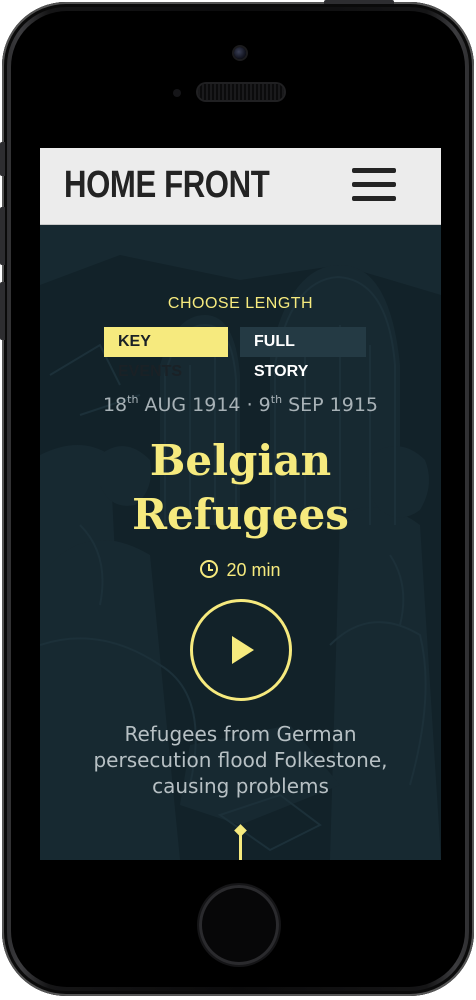  I want to click on menu-bar-top, so click(374, 170).